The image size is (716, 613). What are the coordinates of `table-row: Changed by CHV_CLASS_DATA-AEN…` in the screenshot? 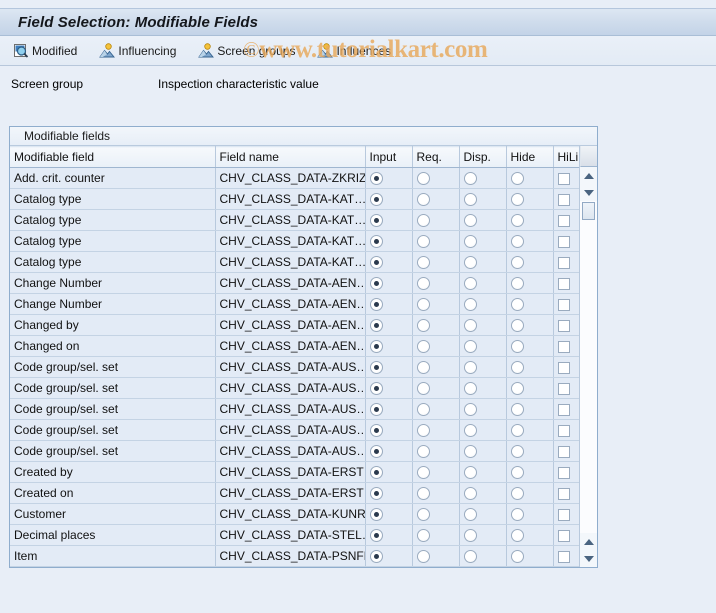 It's located at (295, 325).